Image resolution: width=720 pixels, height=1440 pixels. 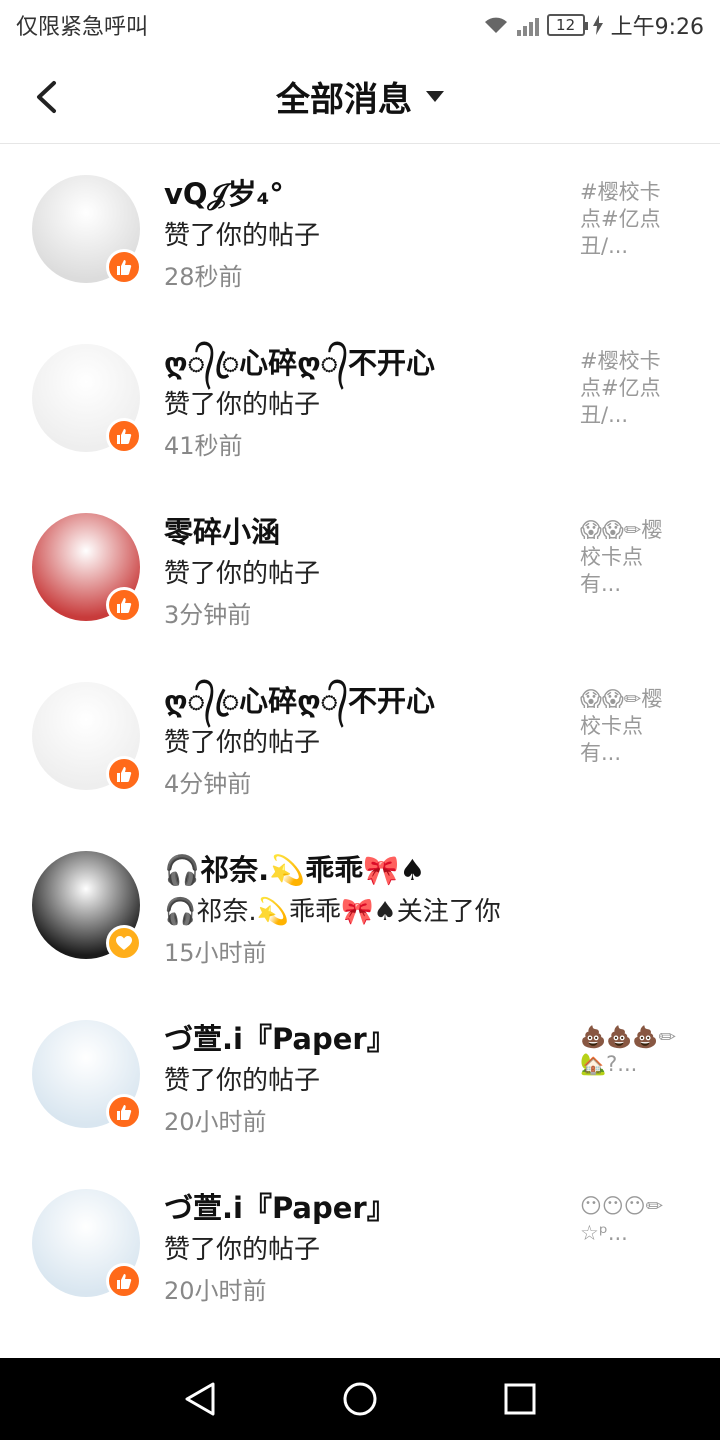 I want to click on clock: 上午9:26, so click(x=657, y=27).